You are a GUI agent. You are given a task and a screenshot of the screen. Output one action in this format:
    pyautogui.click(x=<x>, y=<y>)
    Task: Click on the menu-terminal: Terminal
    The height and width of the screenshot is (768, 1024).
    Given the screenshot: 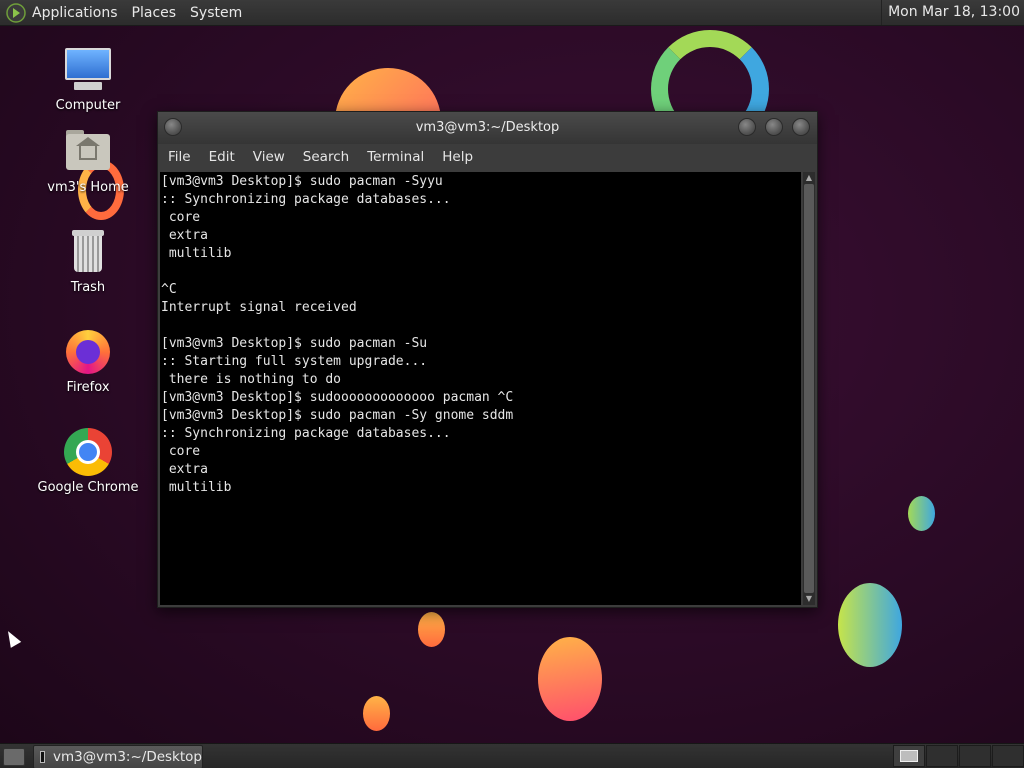 What is the action you would take?
    pyautogui.click(x=395, y=157)
    